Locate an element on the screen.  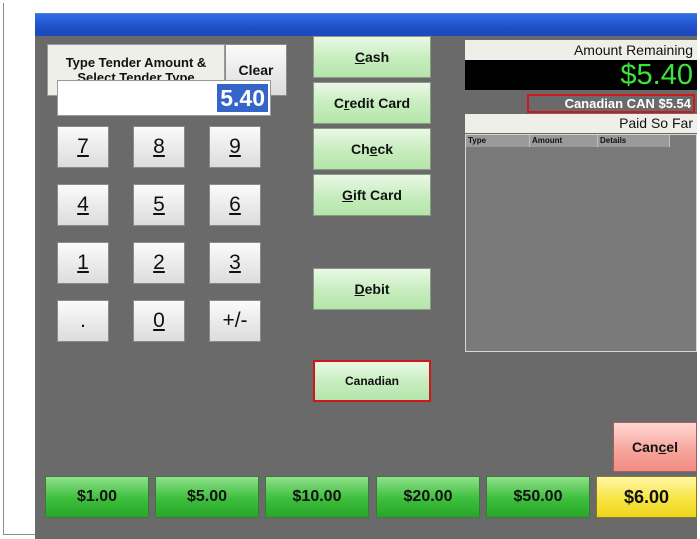
gift-label-post: ift Card is located at coordinates (377, 195).